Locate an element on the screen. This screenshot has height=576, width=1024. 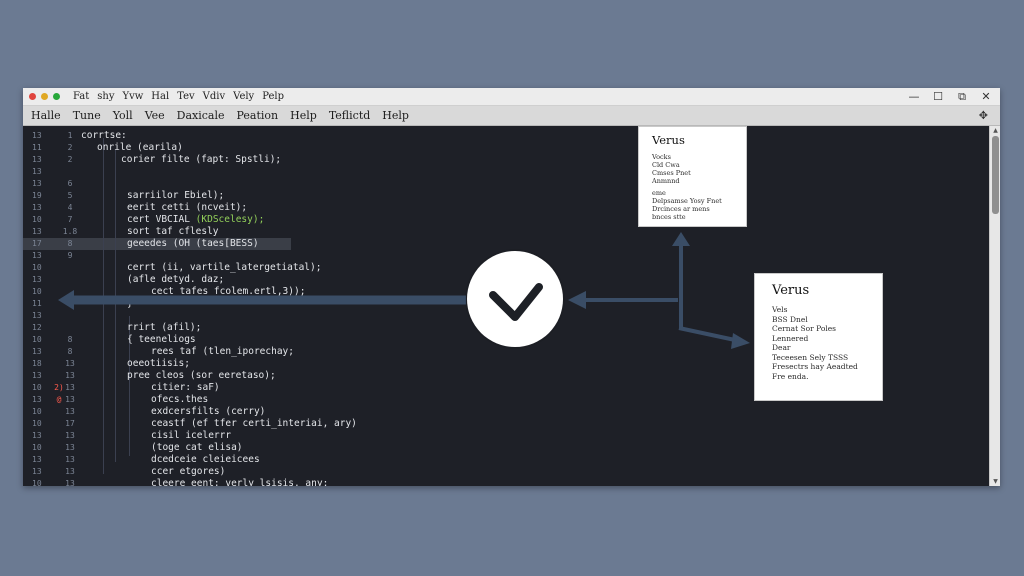
card-line: Lennered is located at coordinates (790, 338).